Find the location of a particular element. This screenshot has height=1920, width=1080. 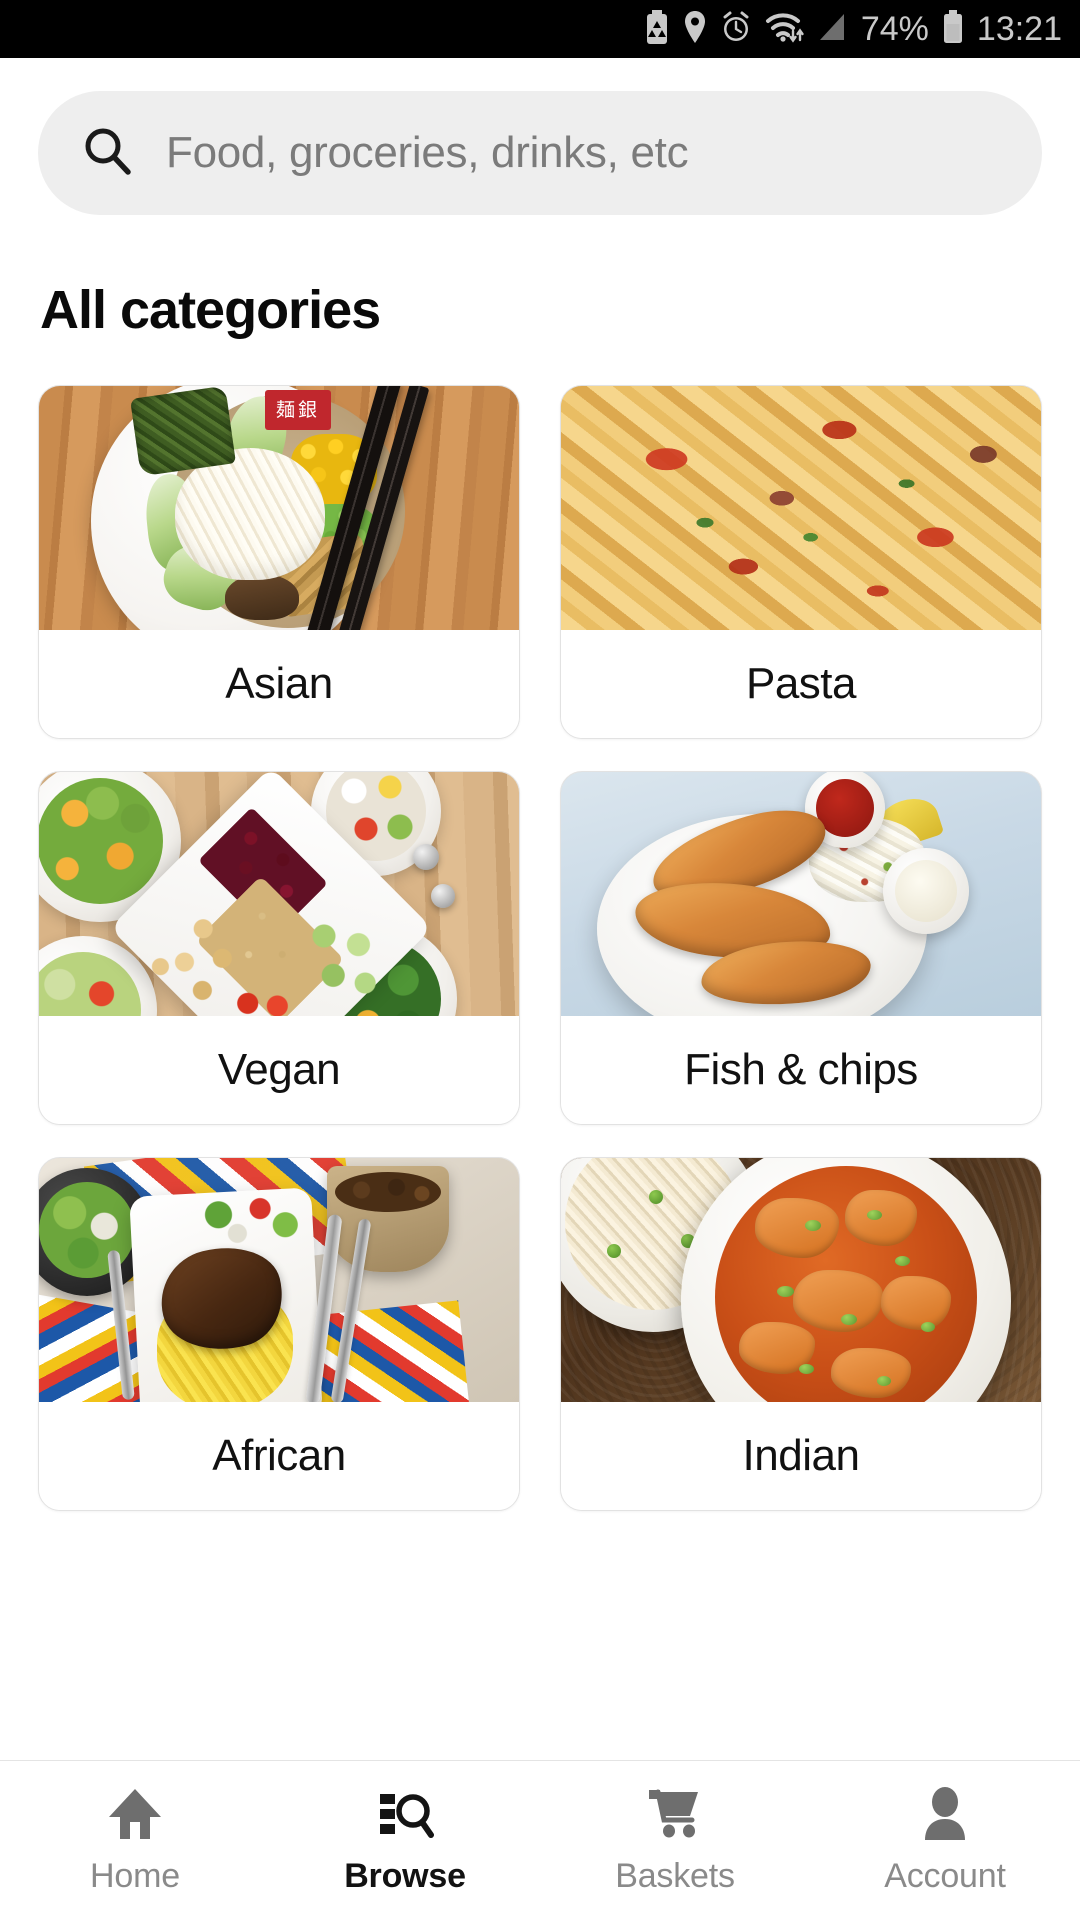

alarm-clock-icon is located at coordinates (736, 29).